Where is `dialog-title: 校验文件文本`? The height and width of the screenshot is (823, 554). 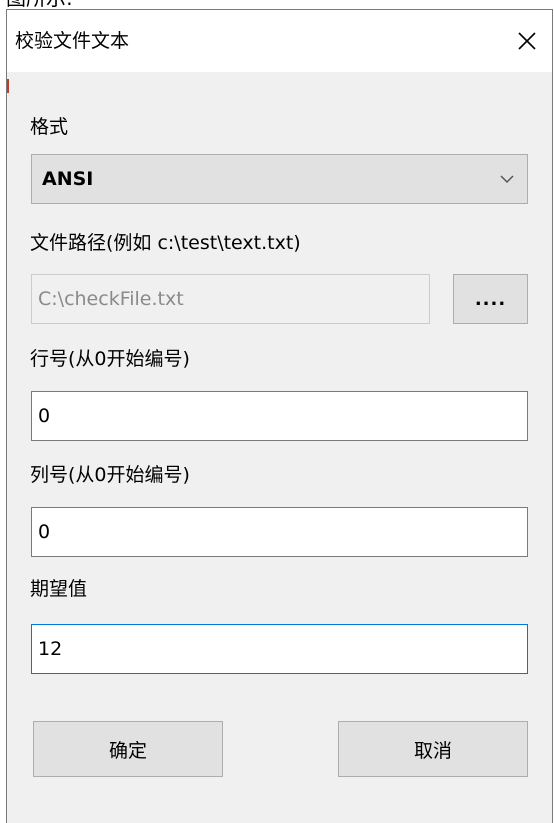
dialog-title: 校验文件文本 is located at coordinates (72, 41).